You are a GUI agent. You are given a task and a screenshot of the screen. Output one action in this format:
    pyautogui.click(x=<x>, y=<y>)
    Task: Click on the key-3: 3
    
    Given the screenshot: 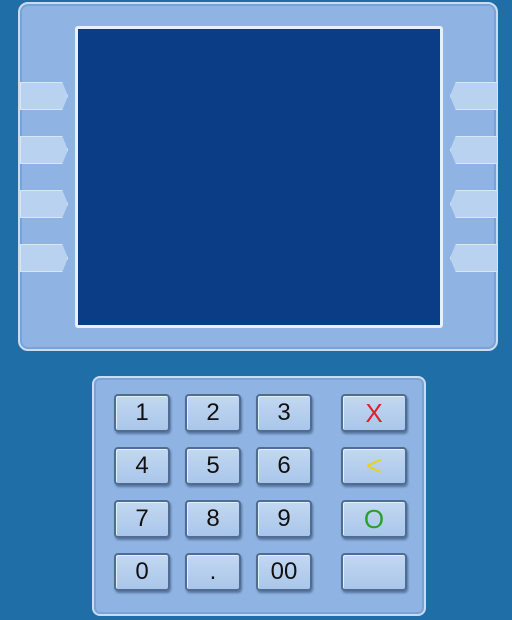 What is the action you would take?
    pyautogui.click(x=284, y=413)
    